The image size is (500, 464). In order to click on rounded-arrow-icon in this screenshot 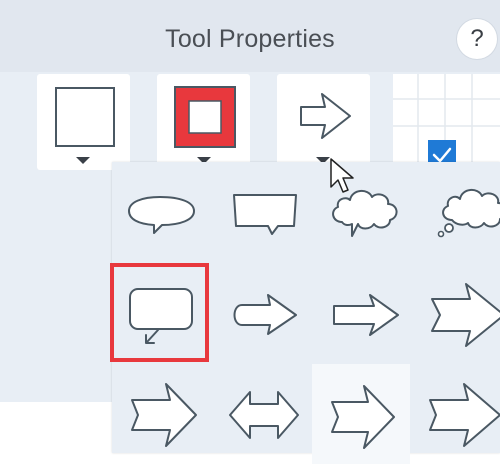, I will do `click(265, 314)`.